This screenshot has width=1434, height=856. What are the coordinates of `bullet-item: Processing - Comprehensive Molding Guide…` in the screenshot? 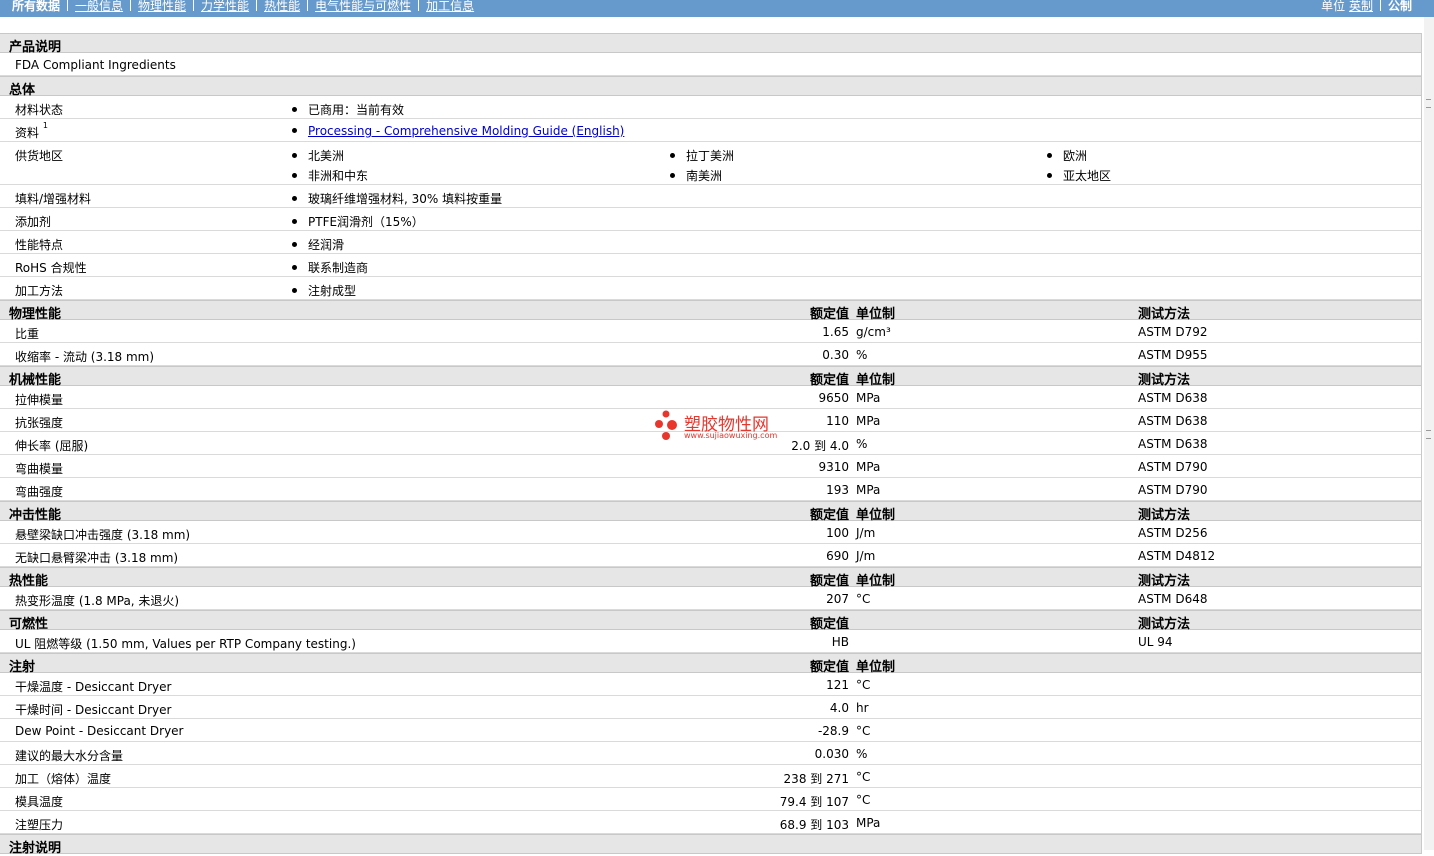 It's located at (458, 131).